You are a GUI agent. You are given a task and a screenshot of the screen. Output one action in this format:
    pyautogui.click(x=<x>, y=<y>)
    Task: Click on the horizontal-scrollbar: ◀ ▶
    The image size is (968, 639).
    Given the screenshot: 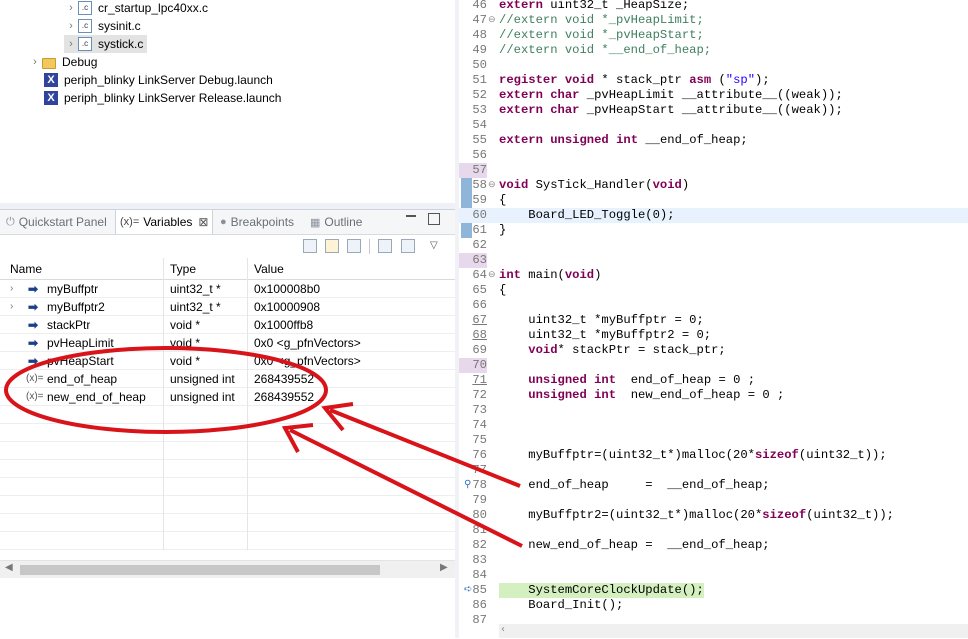 What is the action you would take?
    pyautogui.click(x=227, y=569)
    